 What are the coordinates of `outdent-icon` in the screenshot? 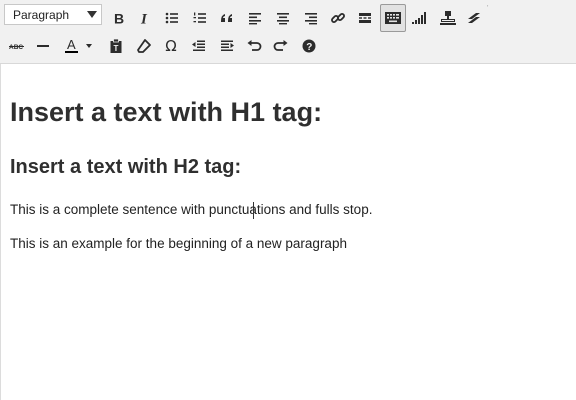 It's located at (198, 45).